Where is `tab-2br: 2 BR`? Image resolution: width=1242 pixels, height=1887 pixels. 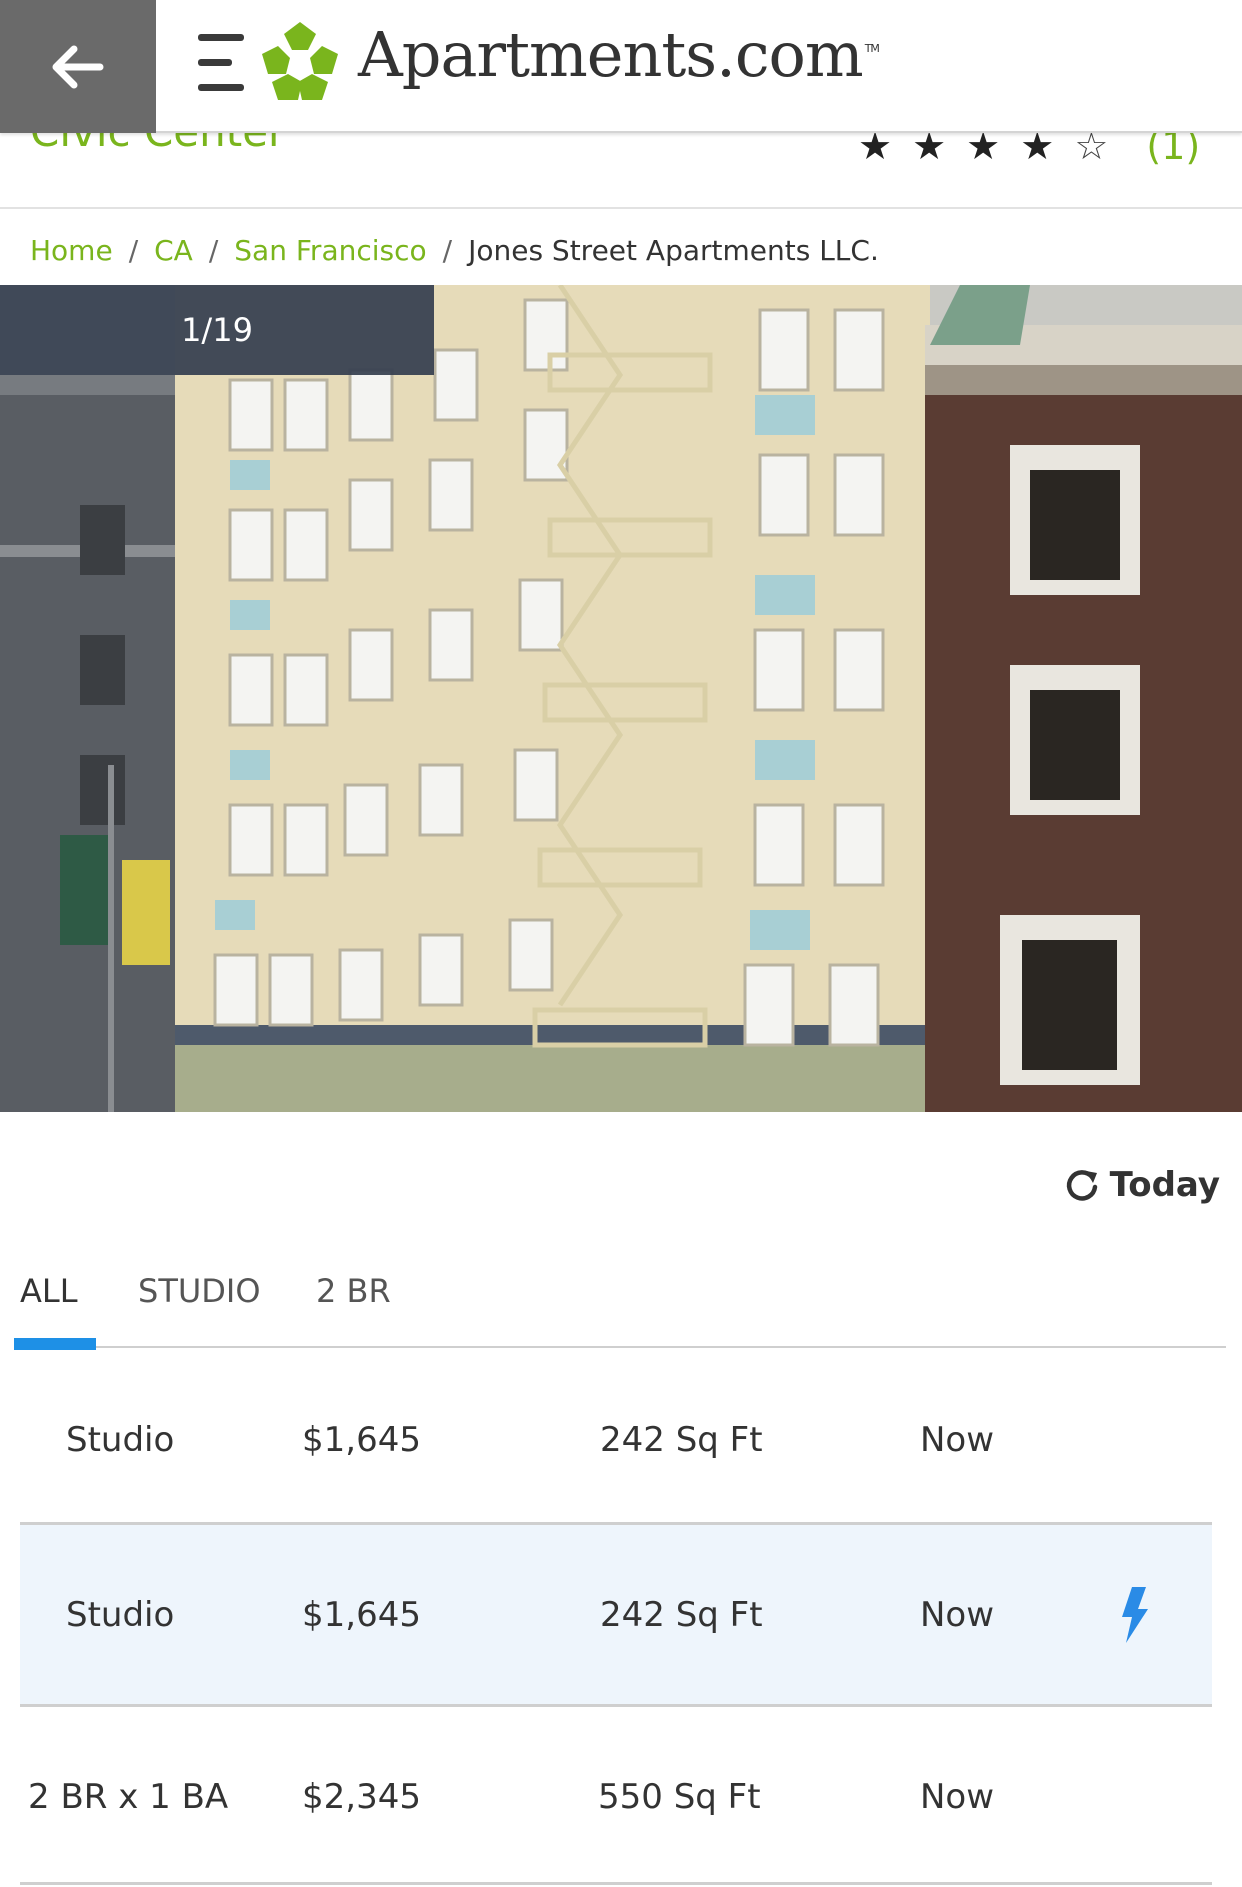
tab-2br: 2 BR is located at coordinates (353, 1291).